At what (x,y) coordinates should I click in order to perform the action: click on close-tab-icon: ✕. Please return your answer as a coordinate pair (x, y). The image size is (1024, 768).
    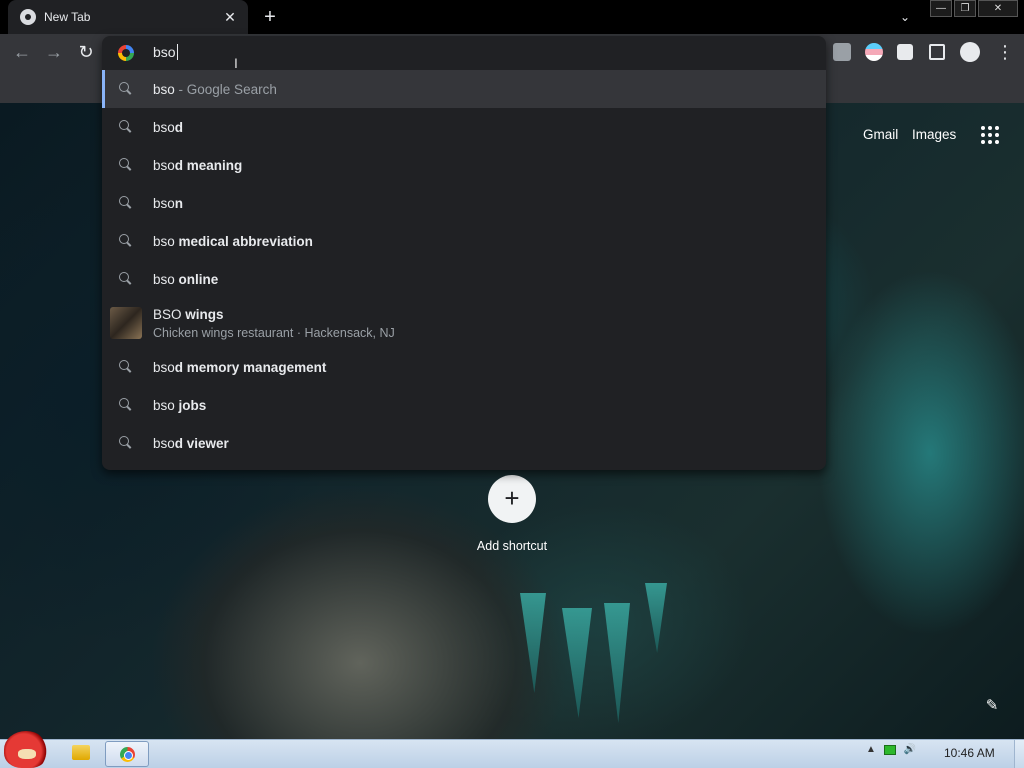
    Looking at the image, I should click on (230, 17).